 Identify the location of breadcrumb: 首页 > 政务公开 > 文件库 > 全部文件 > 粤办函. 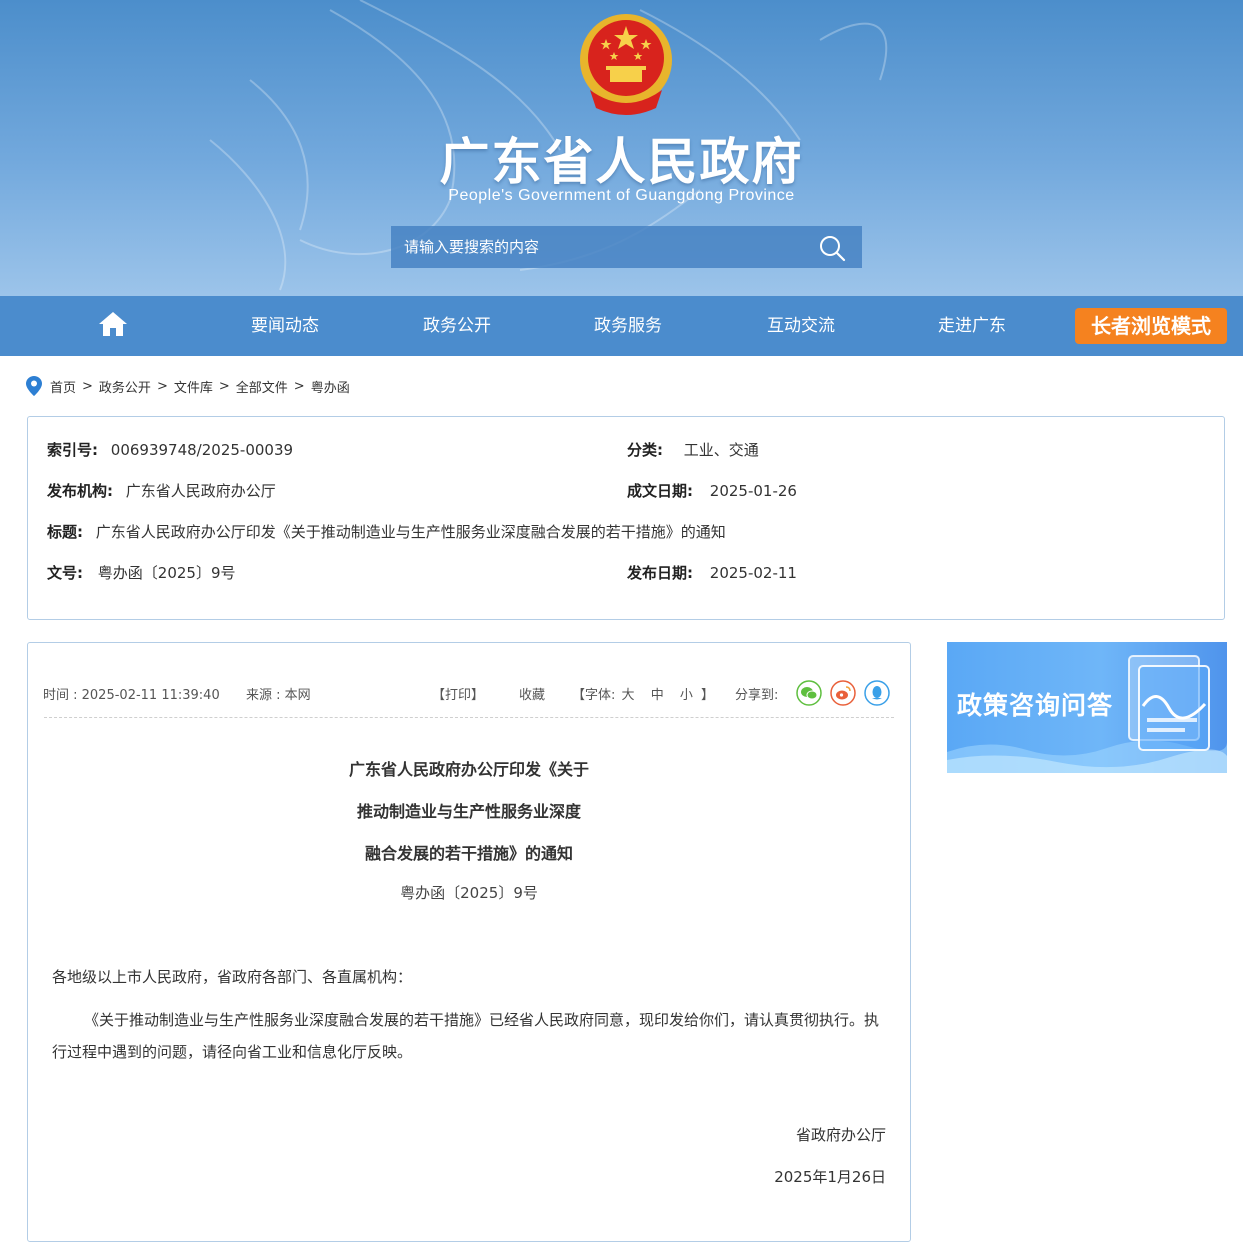
(188, 386).